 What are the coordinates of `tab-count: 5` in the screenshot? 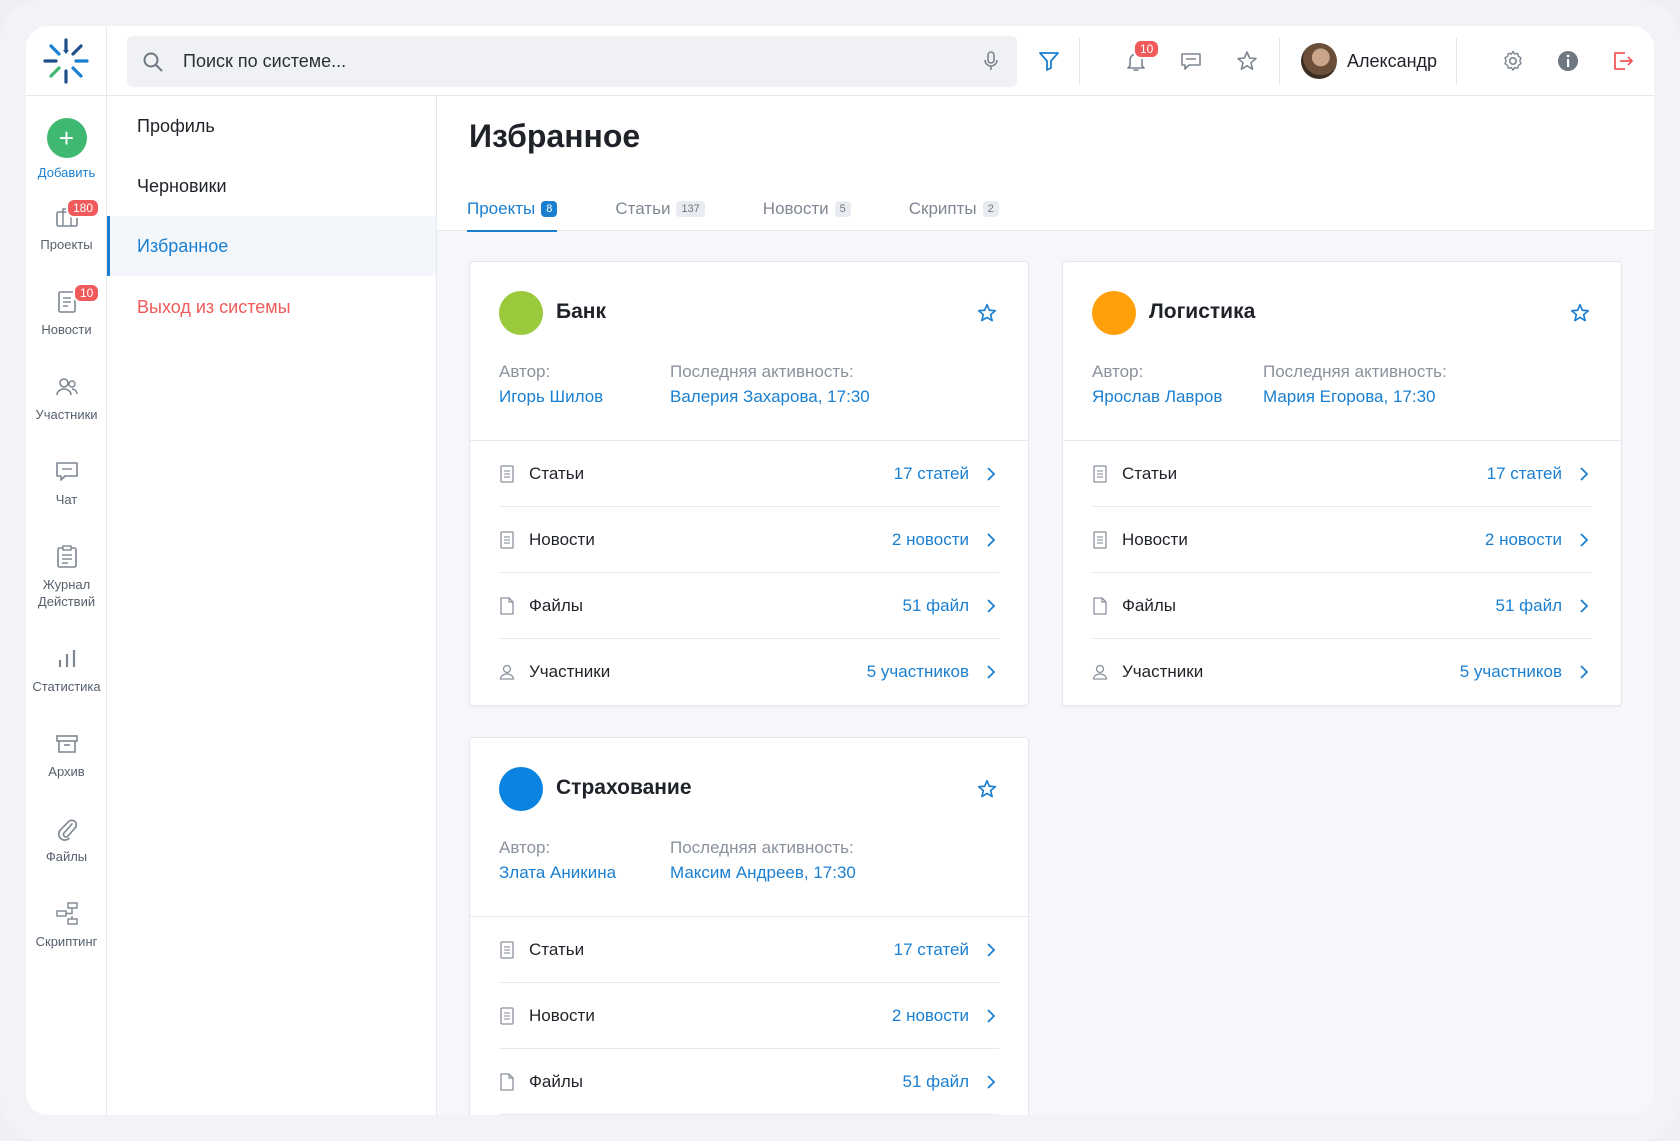 It's located at (842, 208).